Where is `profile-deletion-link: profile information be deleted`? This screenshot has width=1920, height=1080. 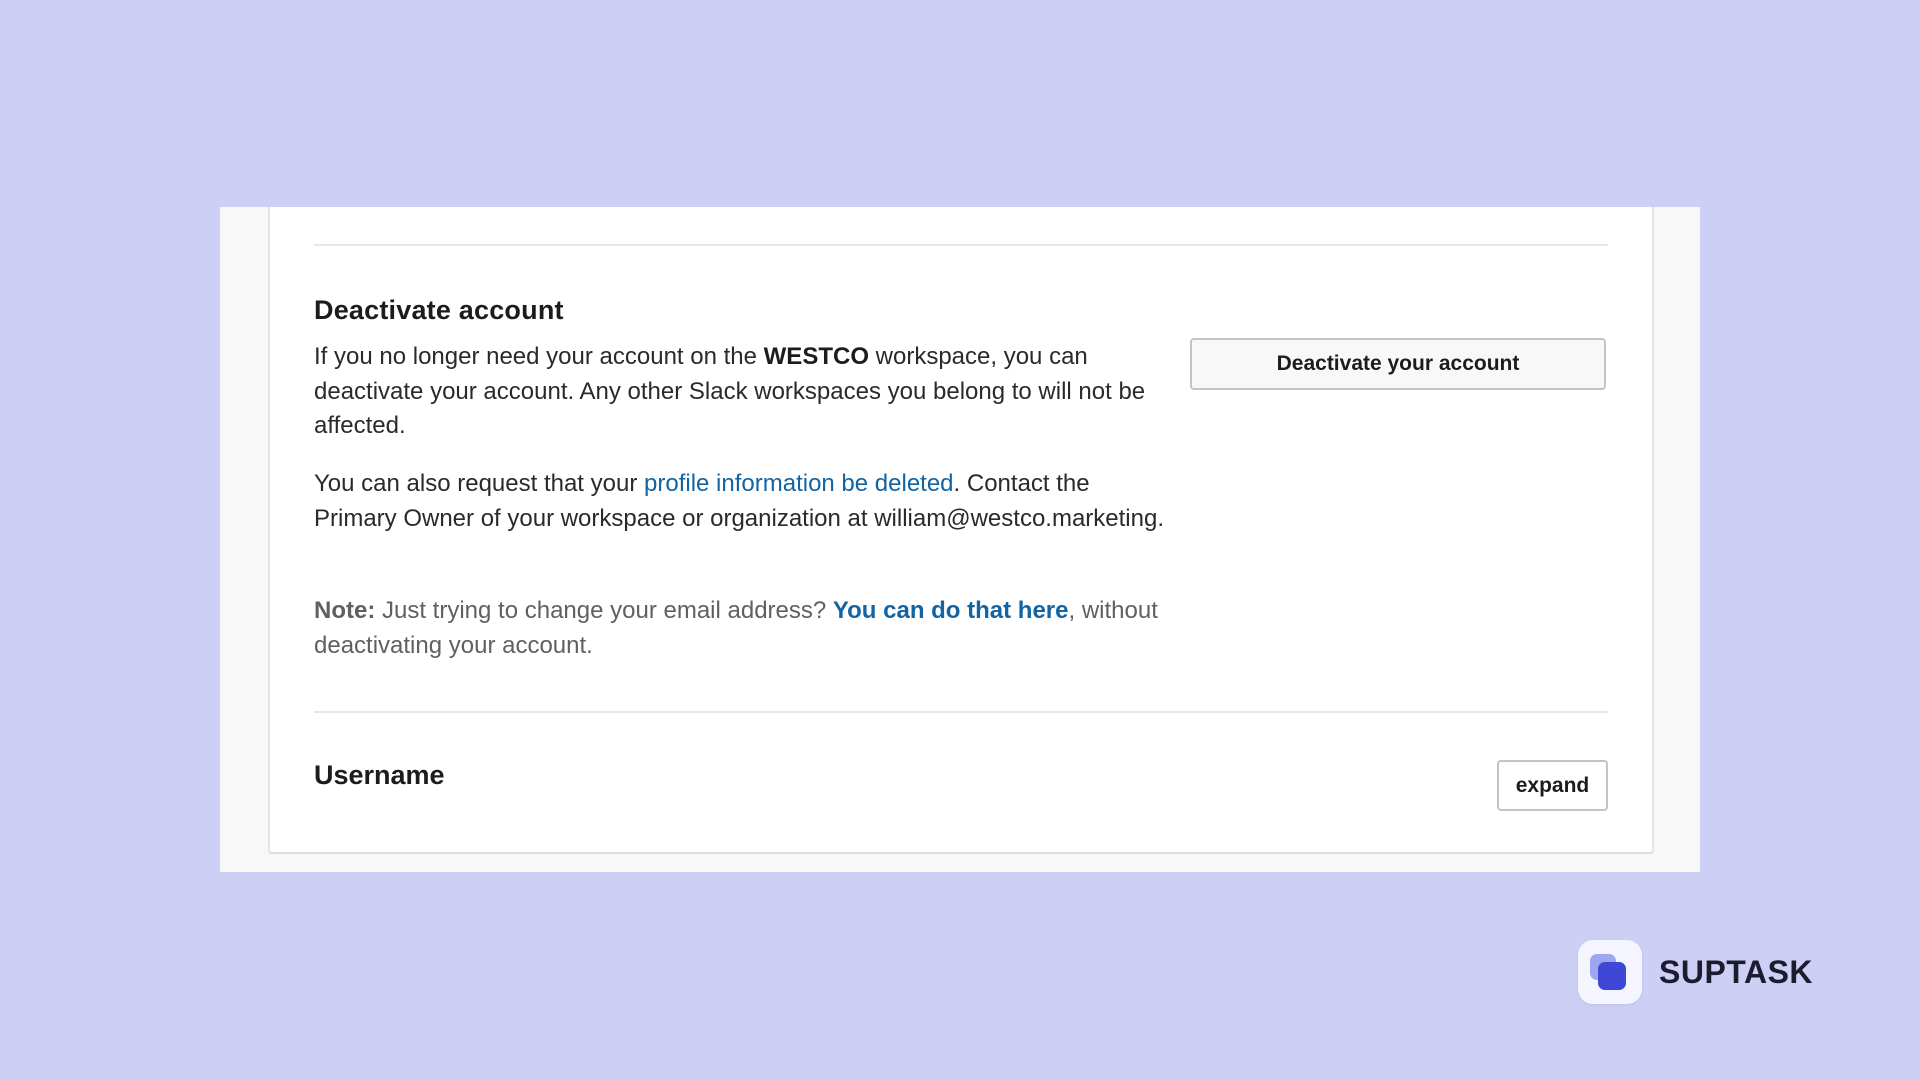
profile-deletion-link: profile information be deleted is located at coordinates (799, 483).